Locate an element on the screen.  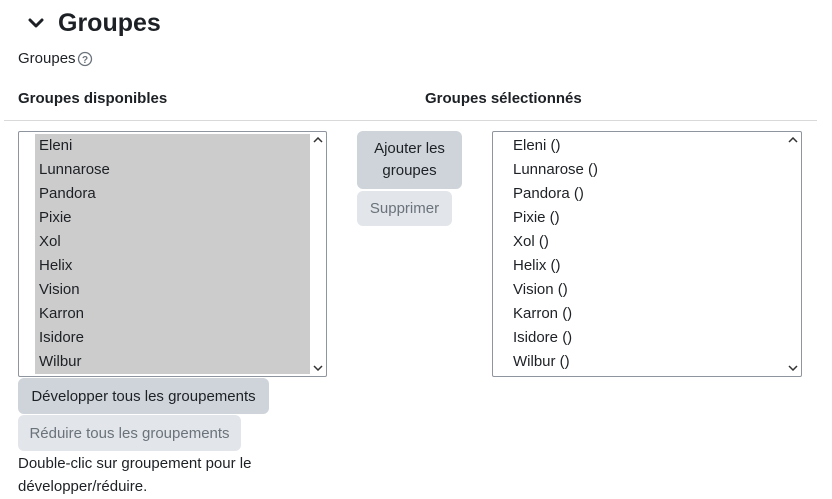
collapse-all-button: Réduire tous les groupements is located at coordinates (129, 433).